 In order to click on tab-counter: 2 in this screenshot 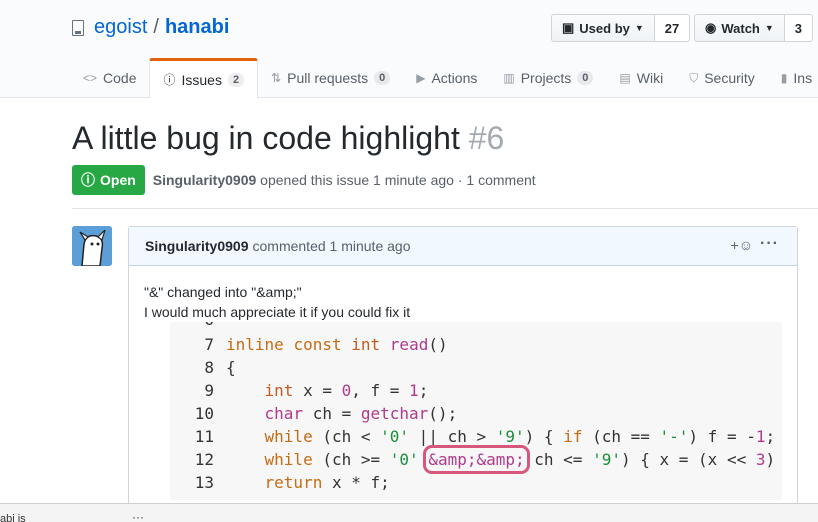, I will do `click(236, 79)`.